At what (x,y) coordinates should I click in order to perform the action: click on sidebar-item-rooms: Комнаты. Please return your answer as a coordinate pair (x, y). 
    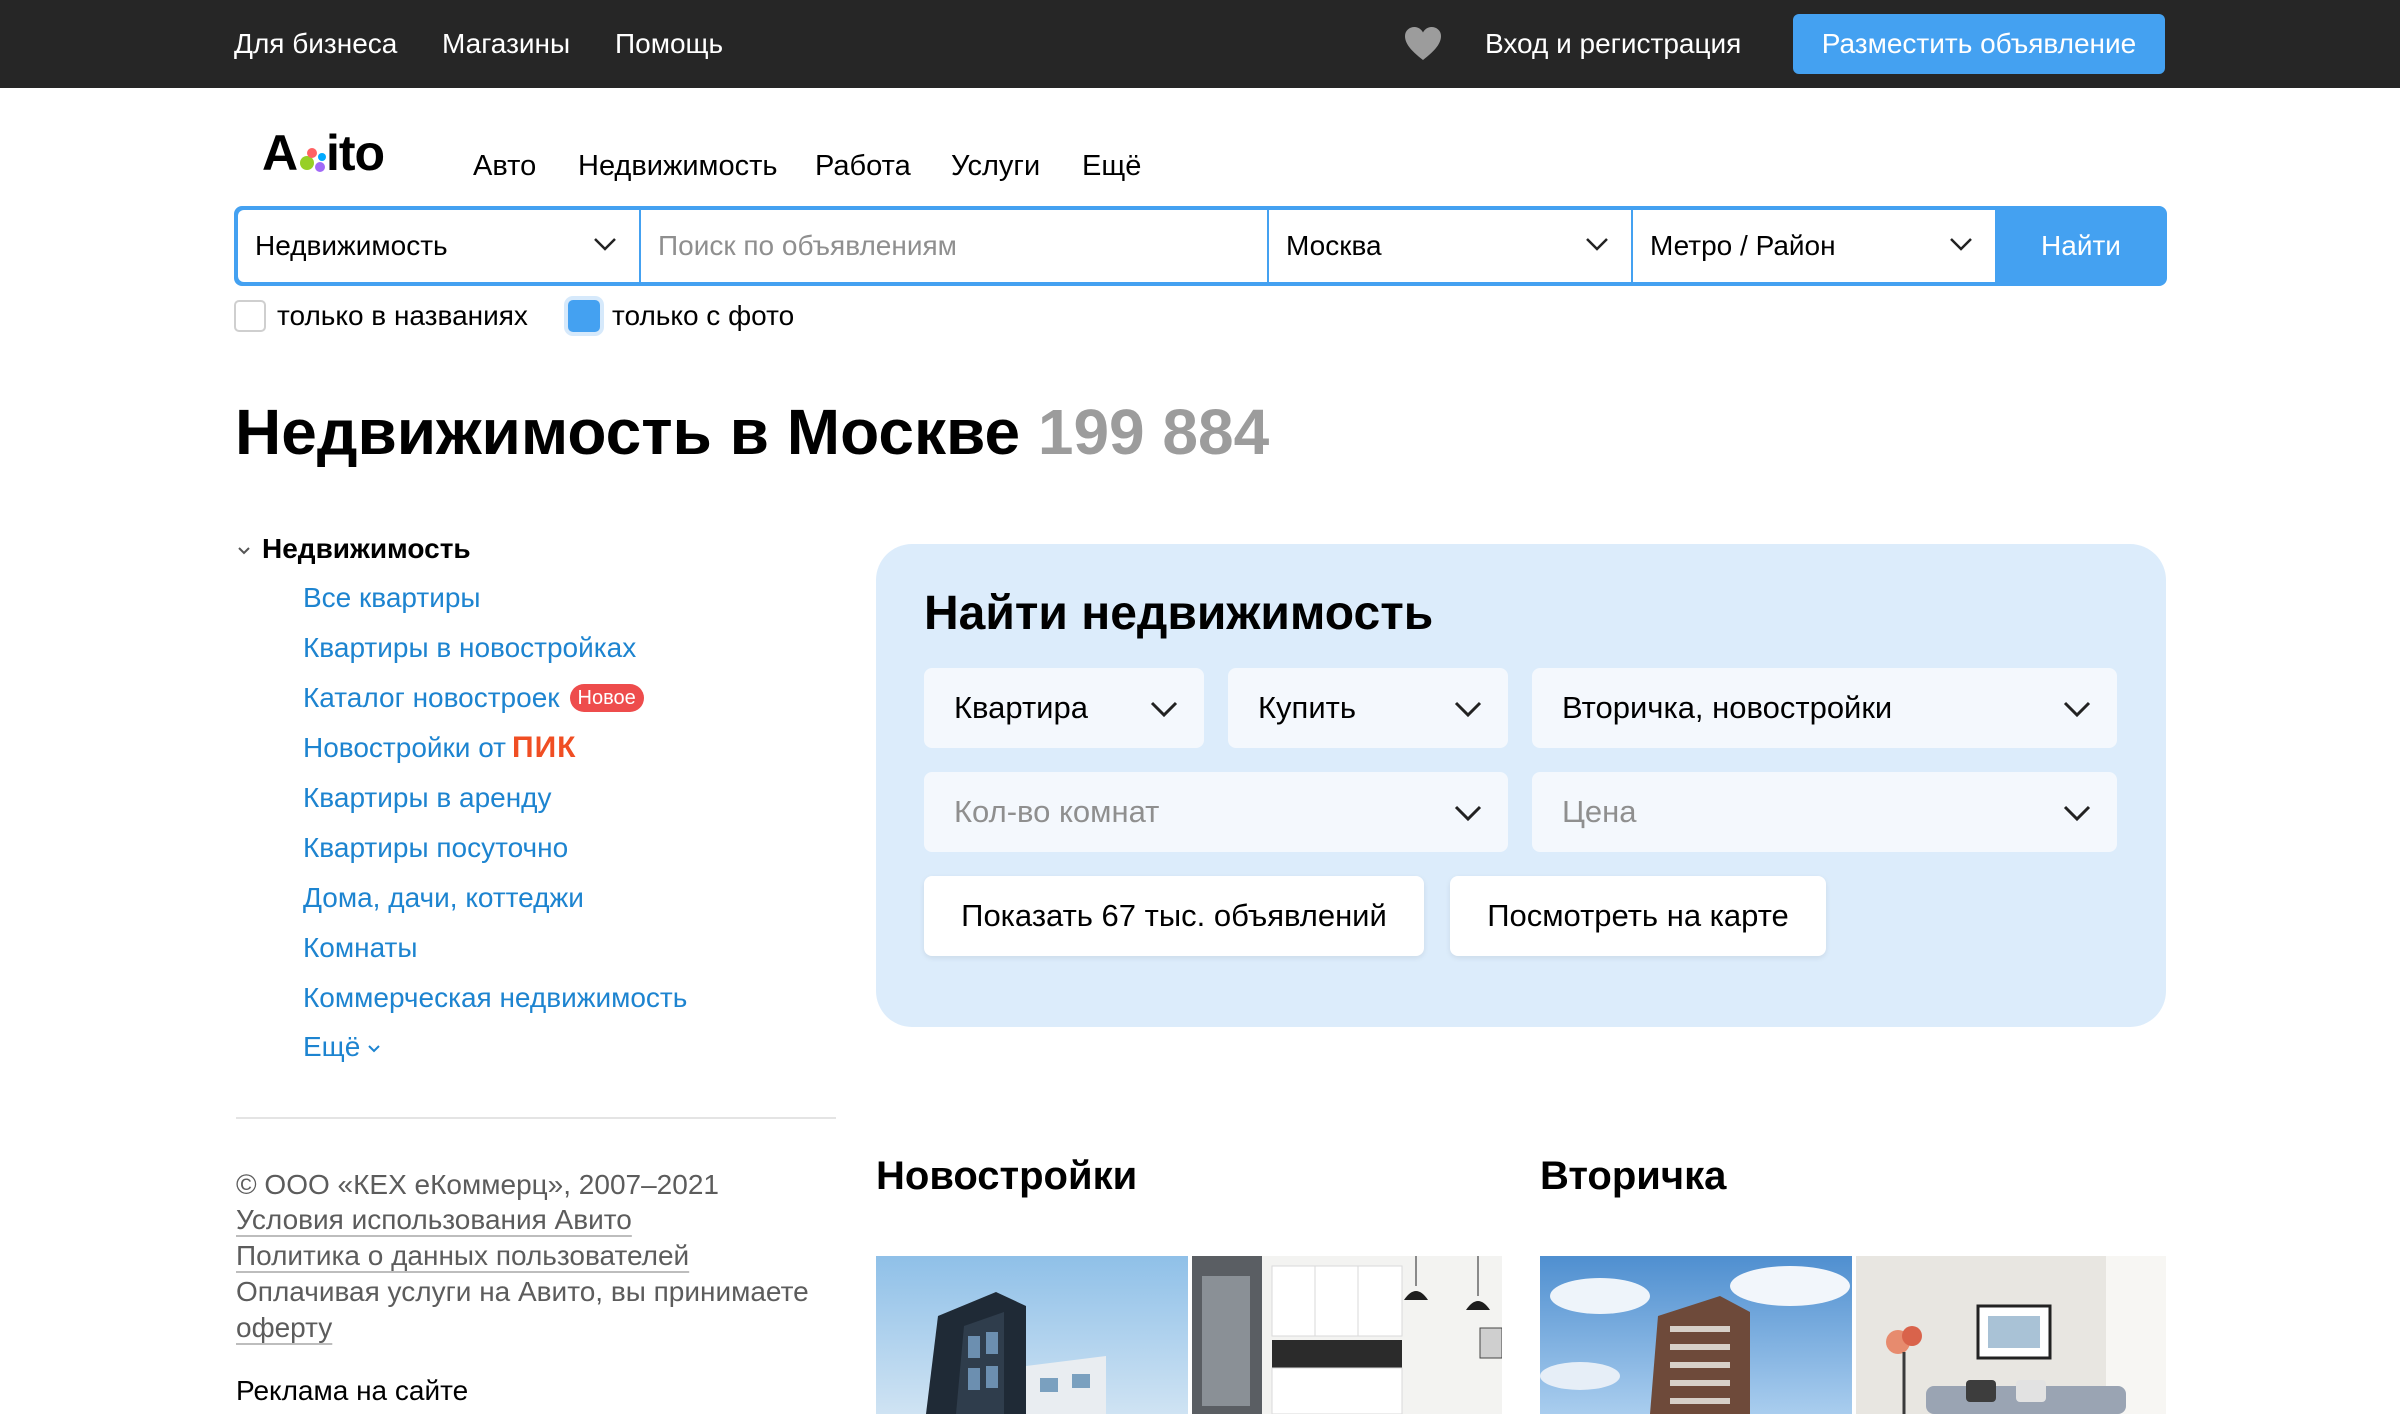
    Looking at the image, I should click on (360, 948).